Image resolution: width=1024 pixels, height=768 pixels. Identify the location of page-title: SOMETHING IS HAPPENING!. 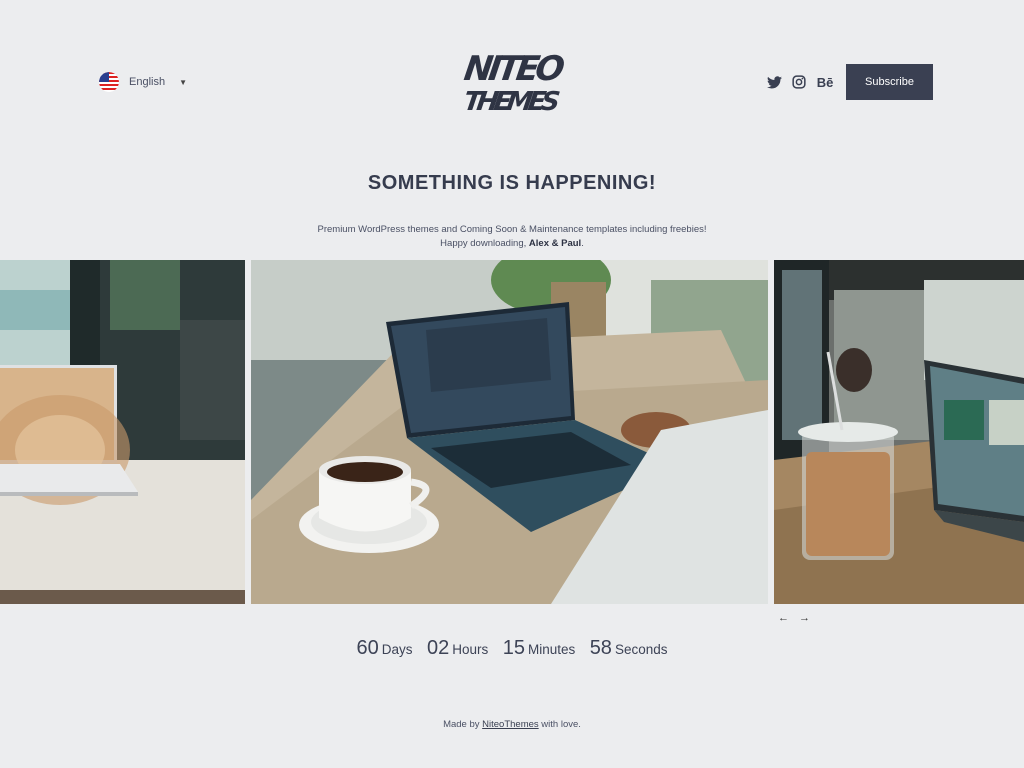
(512, 183).